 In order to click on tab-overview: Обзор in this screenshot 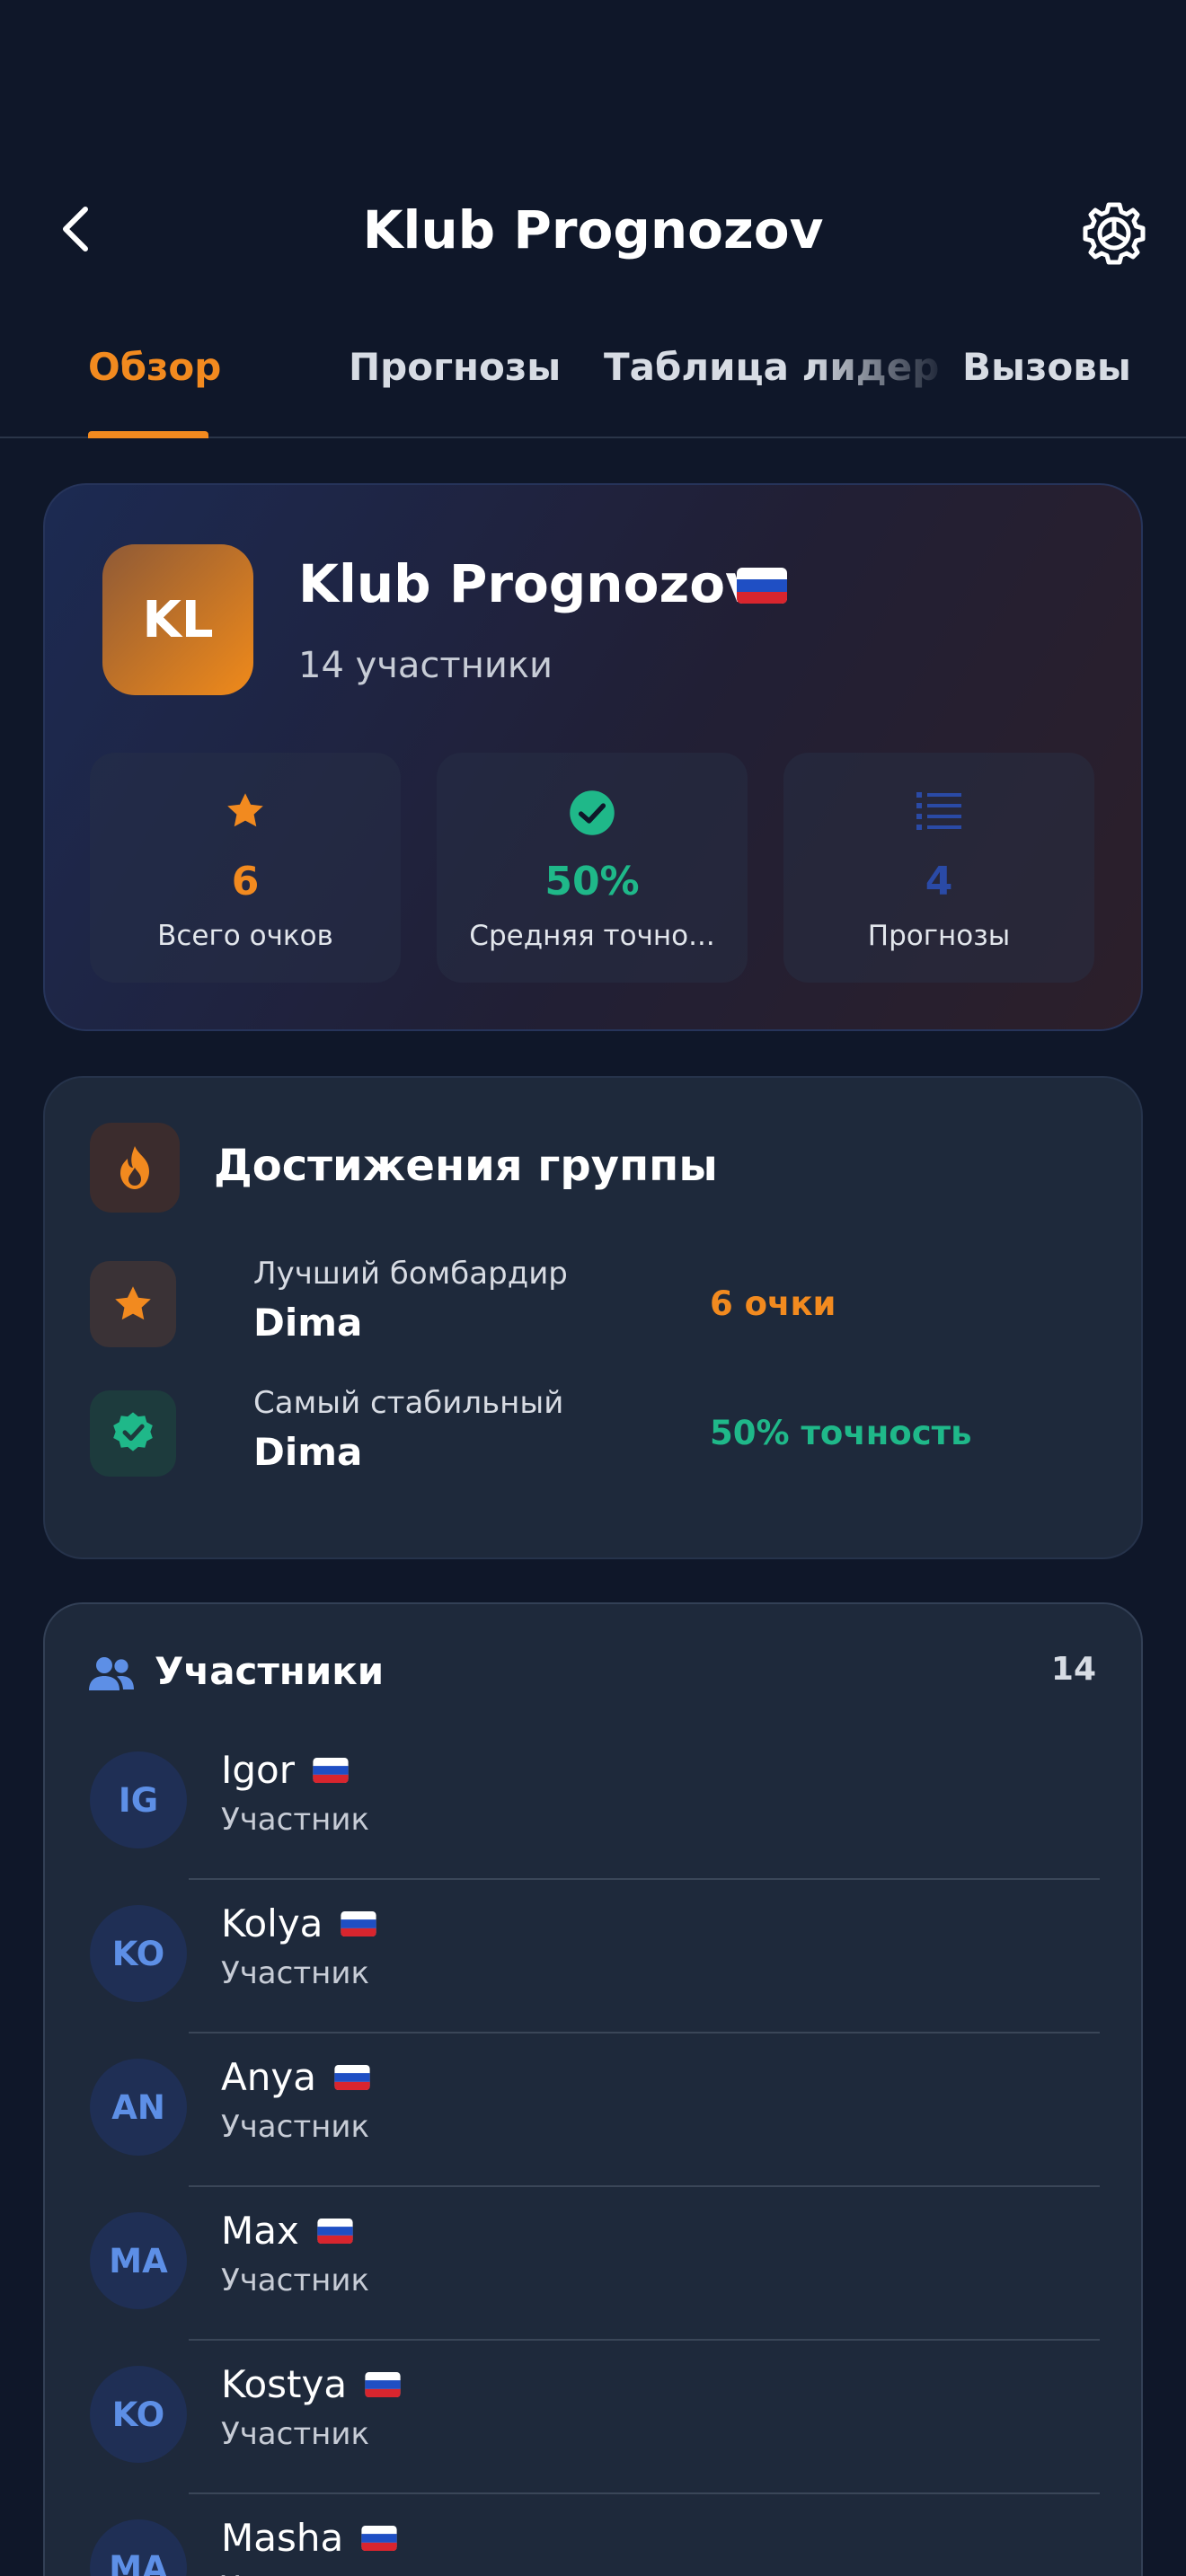, I will do `click(154, 367)`.